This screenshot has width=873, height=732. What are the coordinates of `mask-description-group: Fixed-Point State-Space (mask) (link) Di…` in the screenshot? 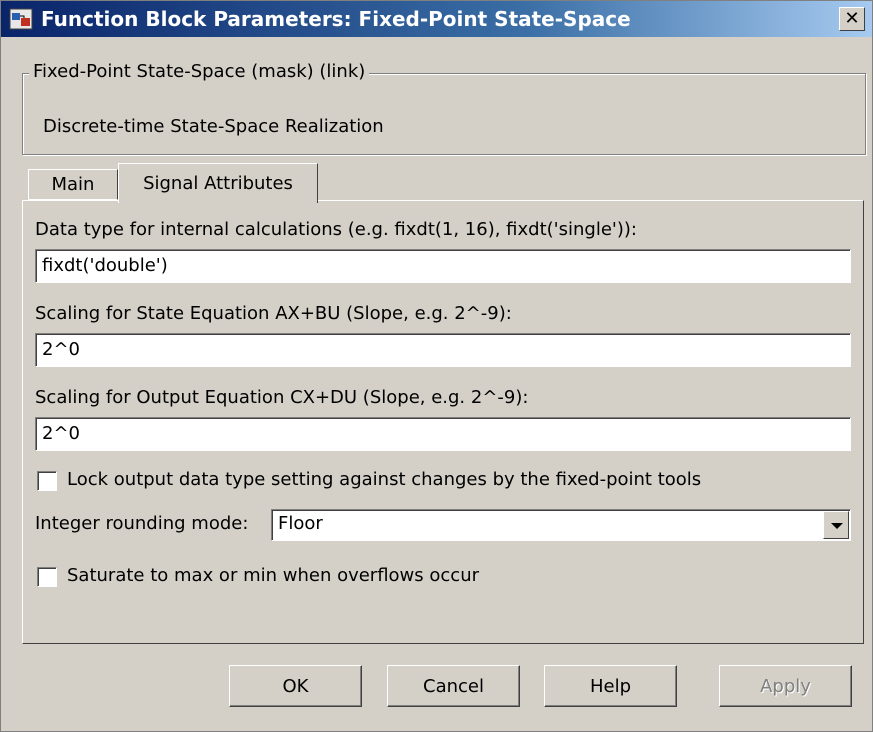 It's located at (444, 108).